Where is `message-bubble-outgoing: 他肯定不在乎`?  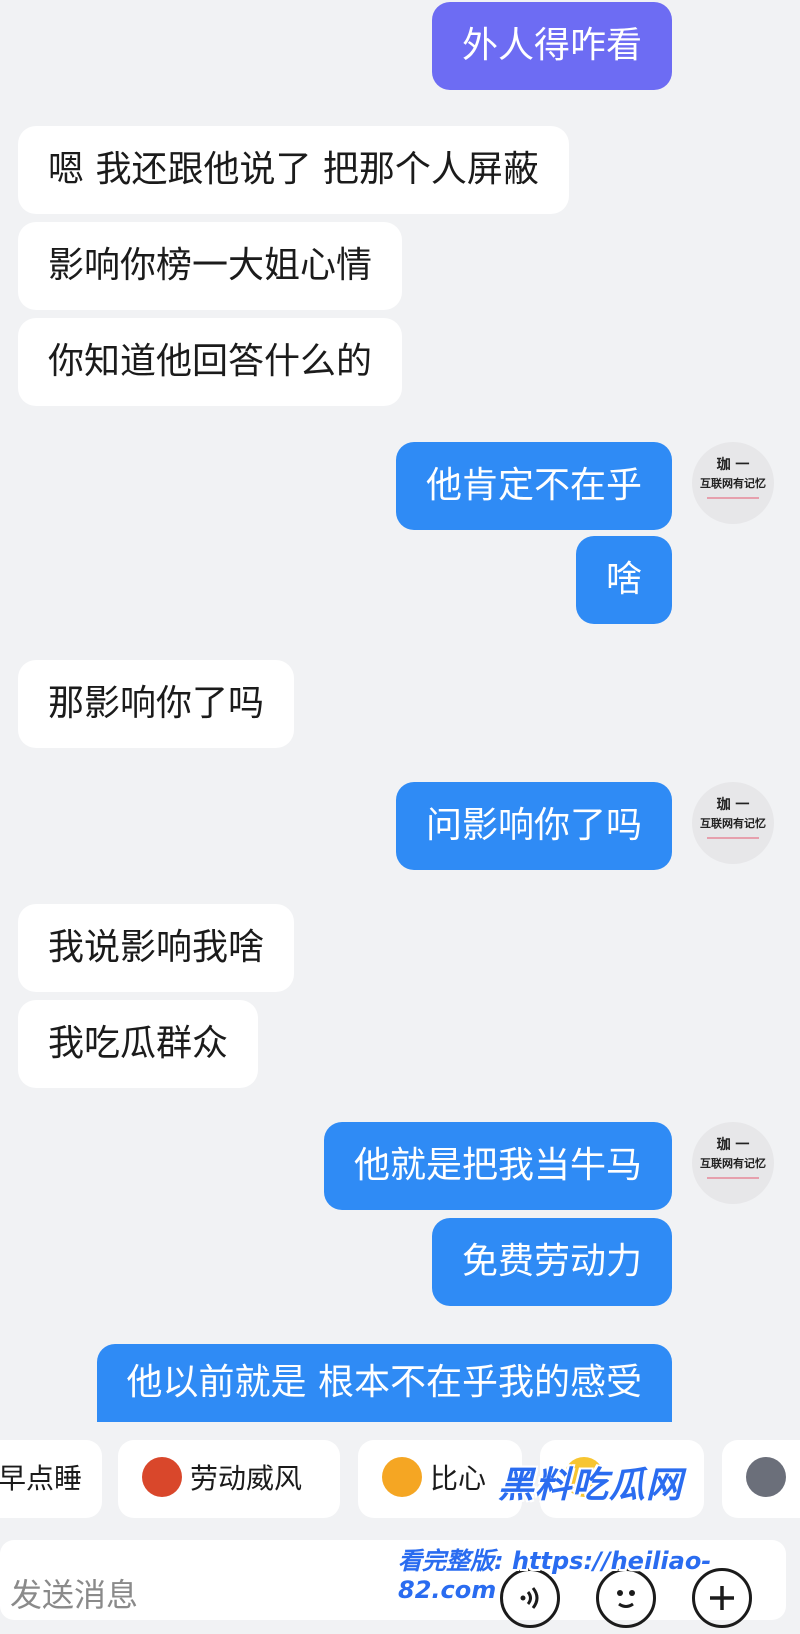 message-bubble-outgoing: 他肯定不在乎 is located at coordinates (533, 486).